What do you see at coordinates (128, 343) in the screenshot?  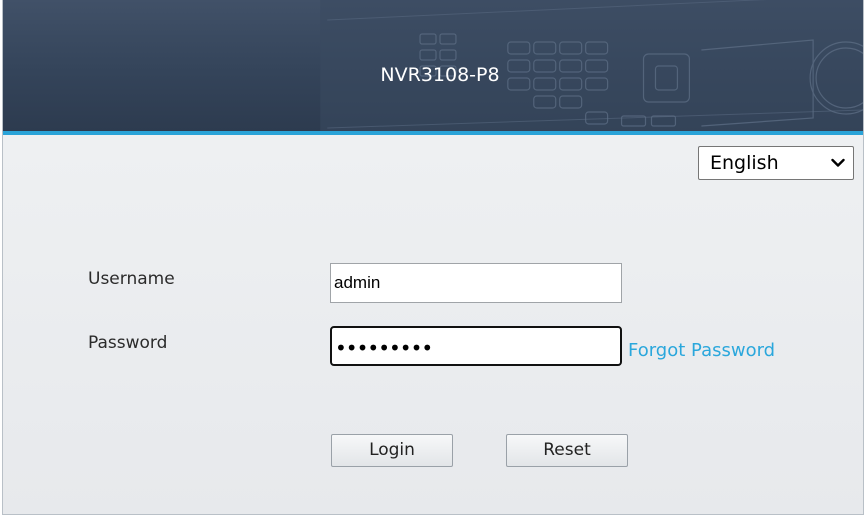 I see `password-label: Password` at bounding box center [128, 343].